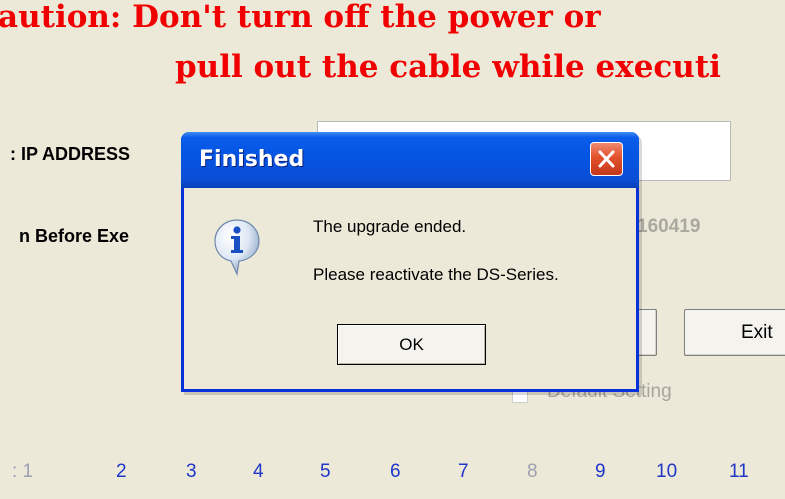 Image resolution: width=785 pixels, height=499 pixels. Describe the element at coordinates (252, 159) in the screenshot. I see `dialog-title: Finished` at that location.